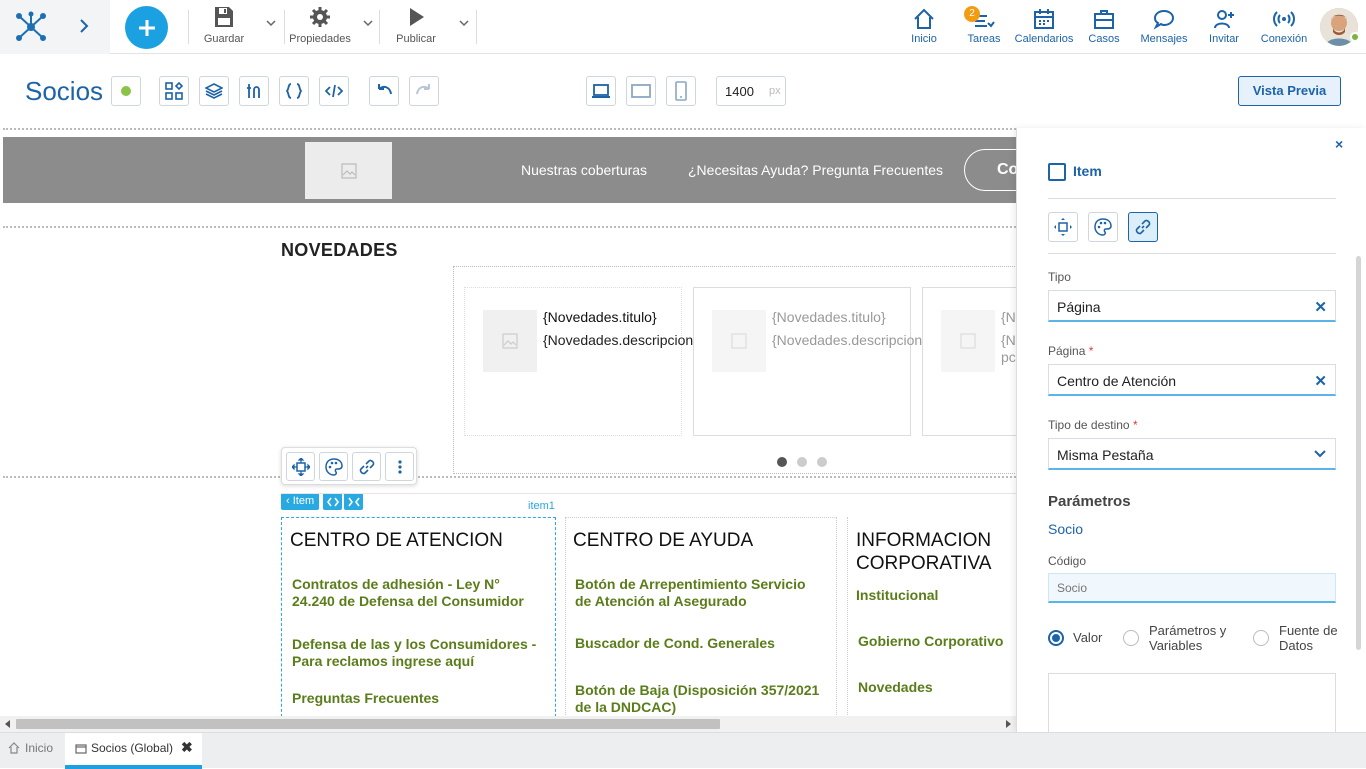 This screenshot has width=1366, height=769. I want to click on footer-link: Buscador de Cond. Generales, so click(700, 643).